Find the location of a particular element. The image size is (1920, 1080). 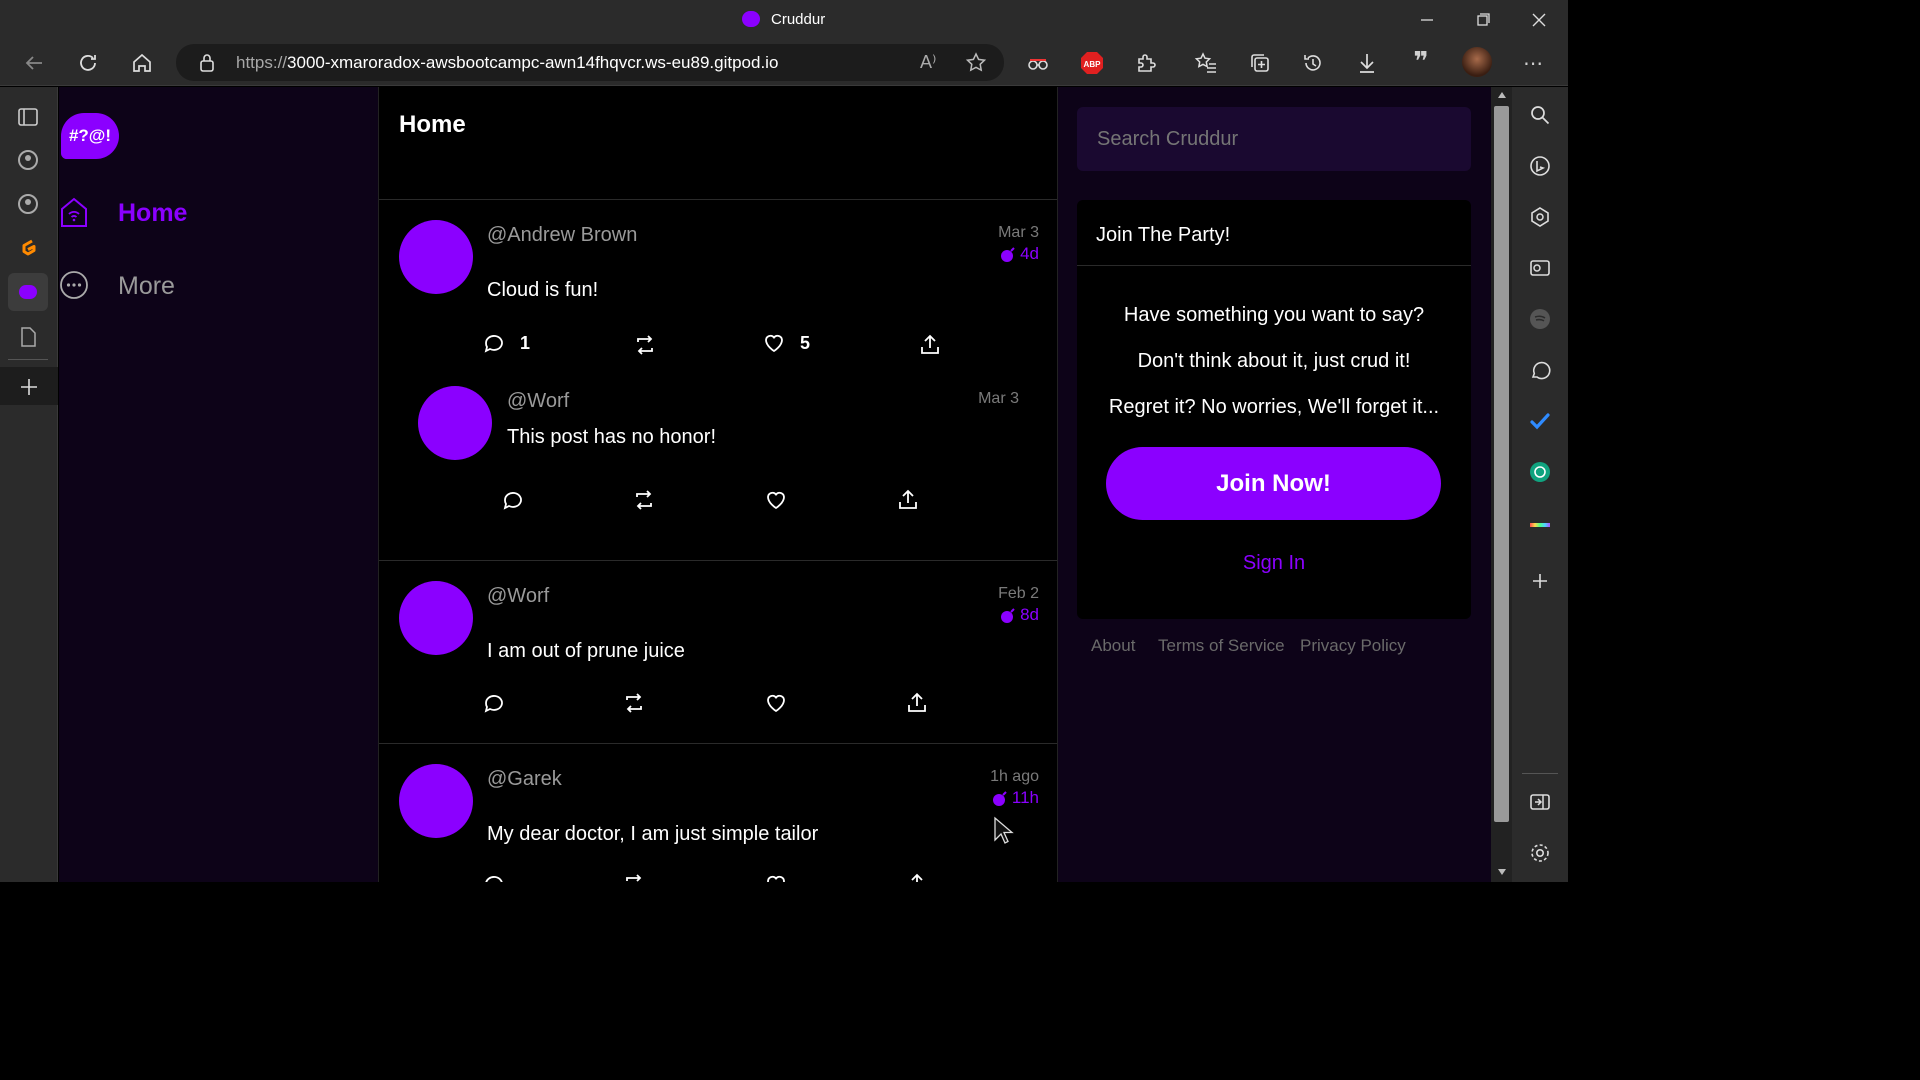

chatgpt-icon is located at coordinates (1540, 472).